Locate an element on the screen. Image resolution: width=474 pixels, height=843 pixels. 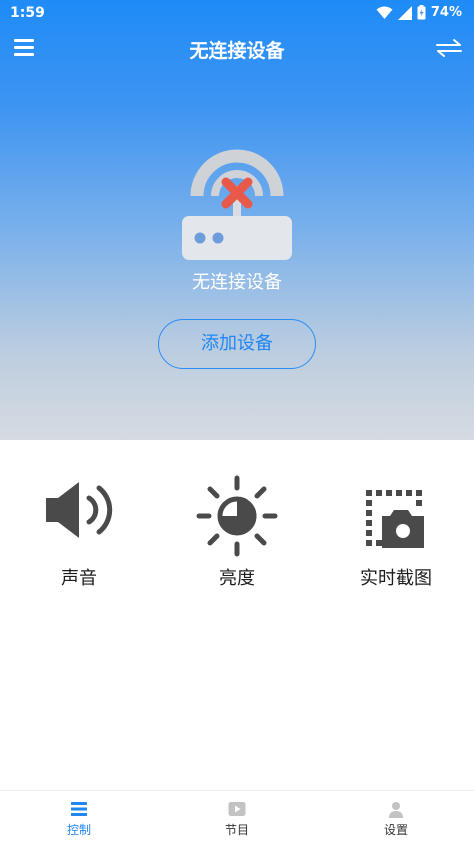
signal-icon is located at coordinates (404, 12).